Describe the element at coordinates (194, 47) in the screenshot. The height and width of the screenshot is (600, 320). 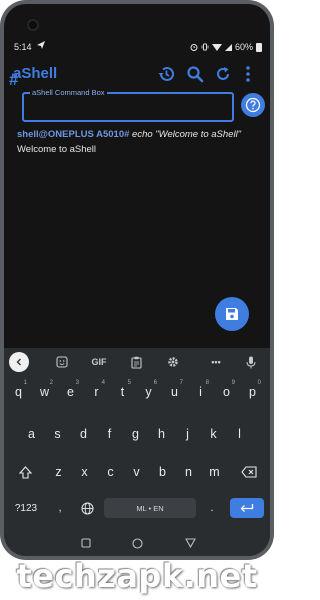
I see `alarm-icon` at that location.